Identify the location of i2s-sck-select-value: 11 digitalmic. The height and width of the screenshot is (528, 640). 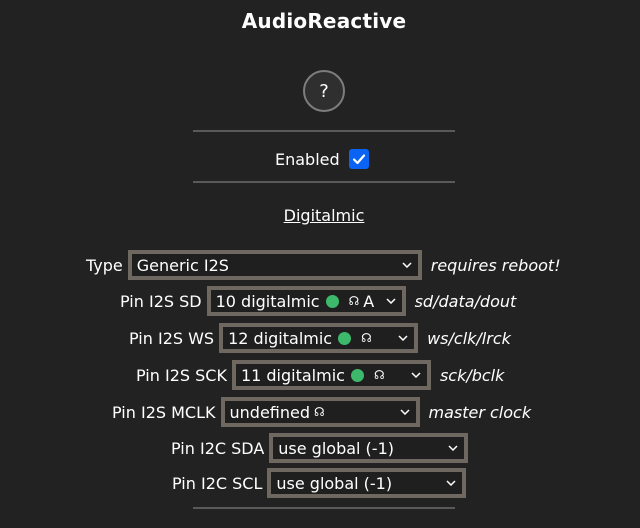
(292, 375).